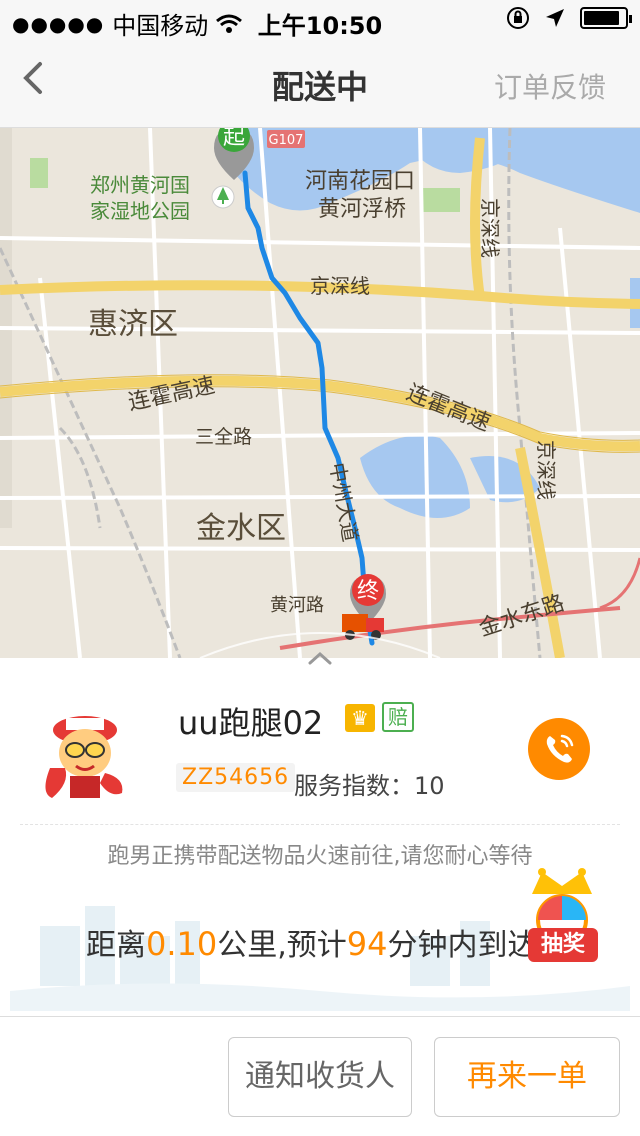 The width and height of the screenshot is (640, 1136). What do you see at coordinates (320, 84) in the screenshot?
I see `nav-bar: 配送中 订单反馈` at bounding box center [320, 84].